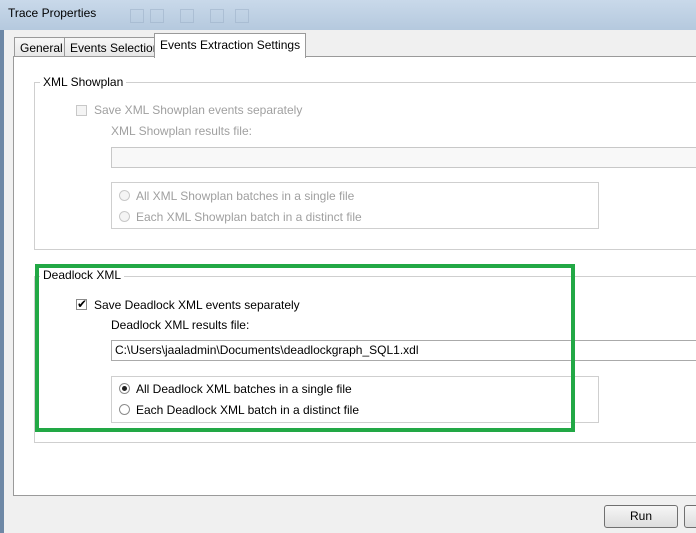 This screenshot has width=696, height=533. What do you see at coordinates (641, 516) in the screenshot?
I see `run-button: Run` at bounding box center [641, 516].